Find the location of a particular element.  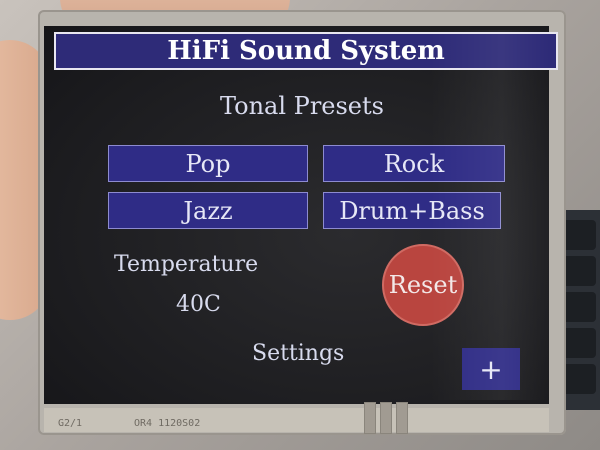

plus-button: + is located at coordinates (491, 369).